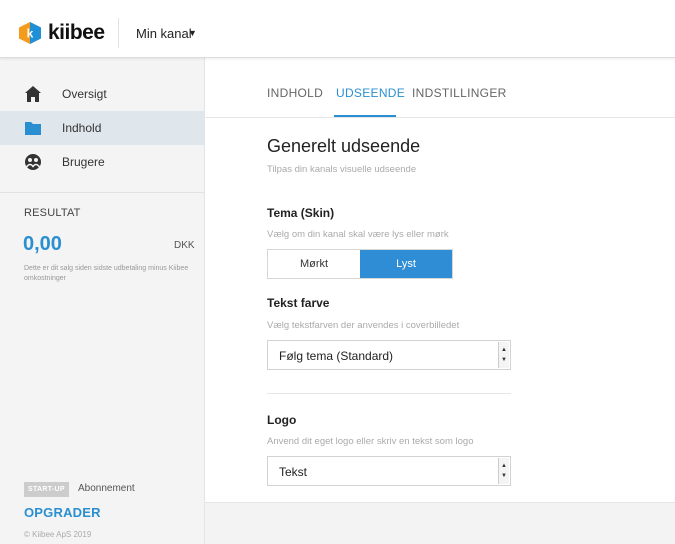 The width and height of the screenshot is (675, 544). What do you see at coordinates (337, 29) in the screenshot?
I see `top-bar: k kiibee Min kanal ▼` at bounding box center [337, 29].